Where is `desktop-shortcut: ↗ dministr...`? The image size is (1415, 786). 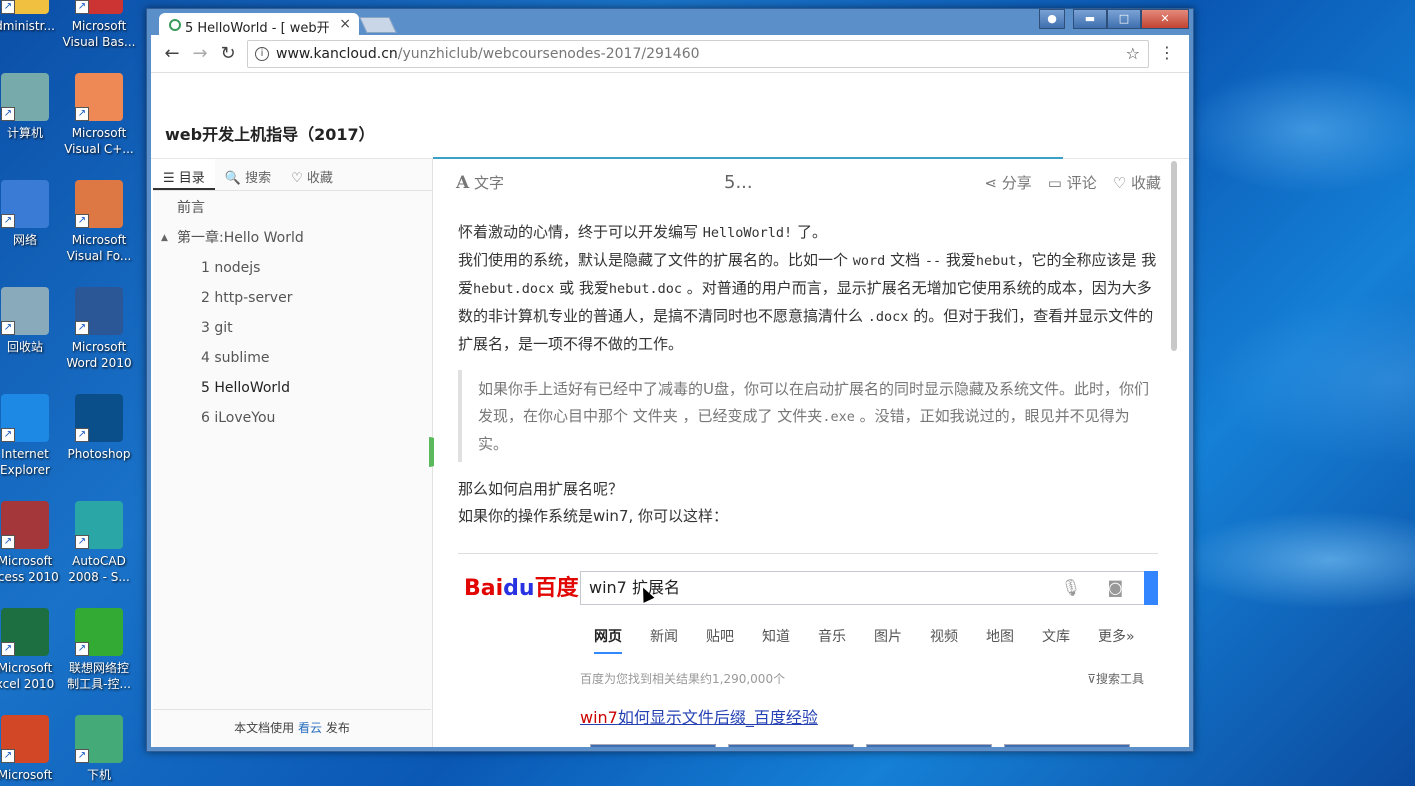
desktop-shortcut: ↗ dministr... is located at coordinates (32, 17).